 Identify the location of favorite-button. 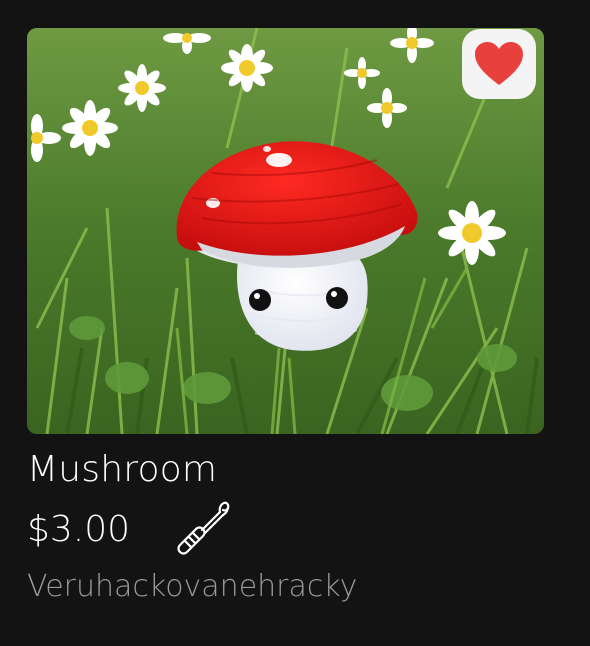
(499, 64).